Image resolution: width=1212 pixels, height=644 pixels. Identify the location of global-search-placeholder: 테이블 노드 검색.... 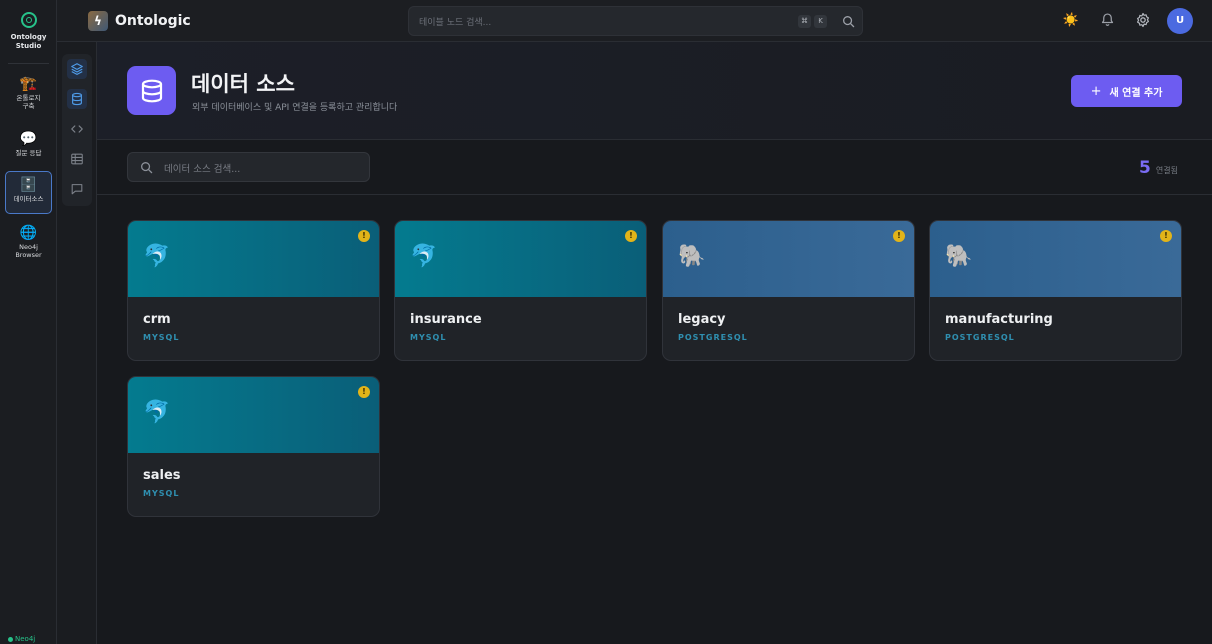
(455, 23).